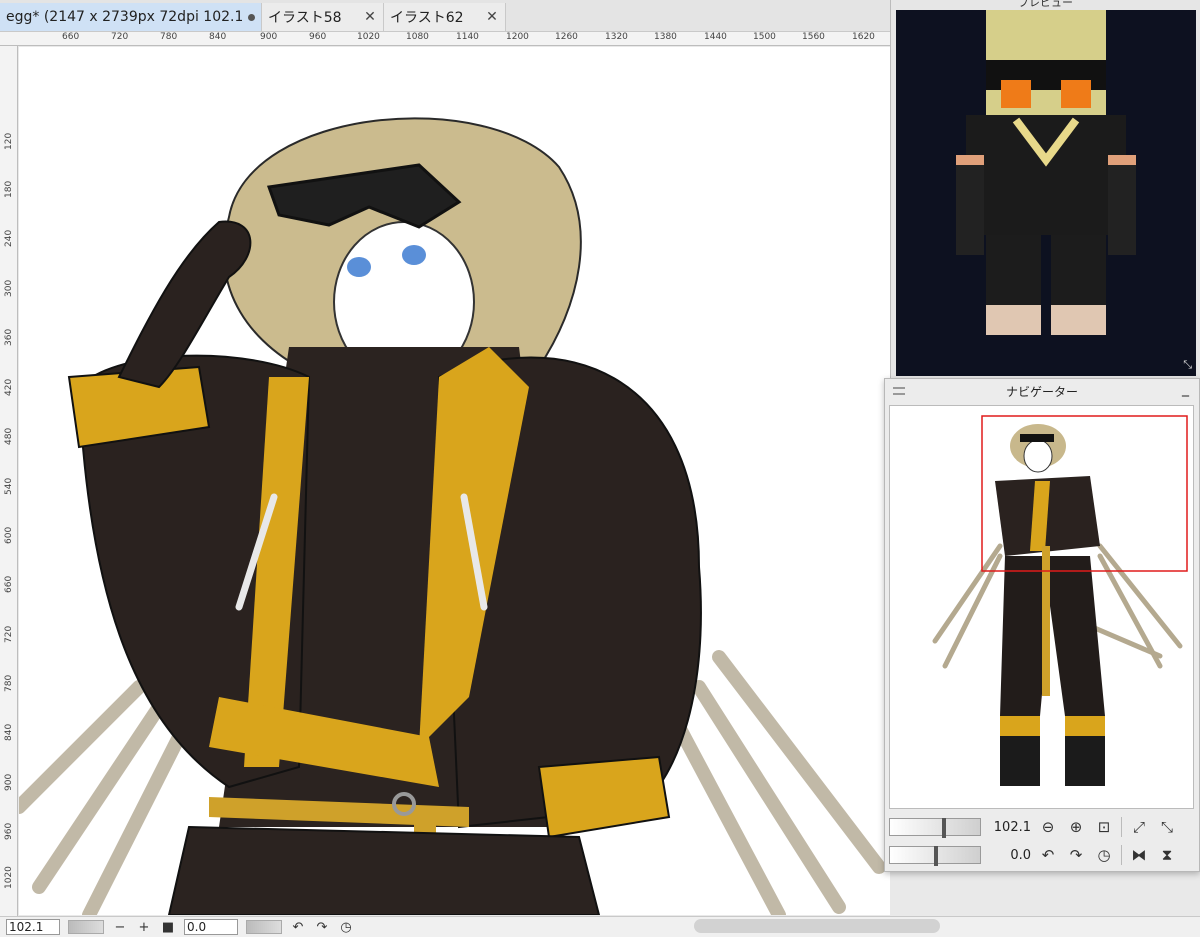  Describe the element at coordinates (417, 37) in the screenshot. I see `ruler-tick: 1080` at that location.